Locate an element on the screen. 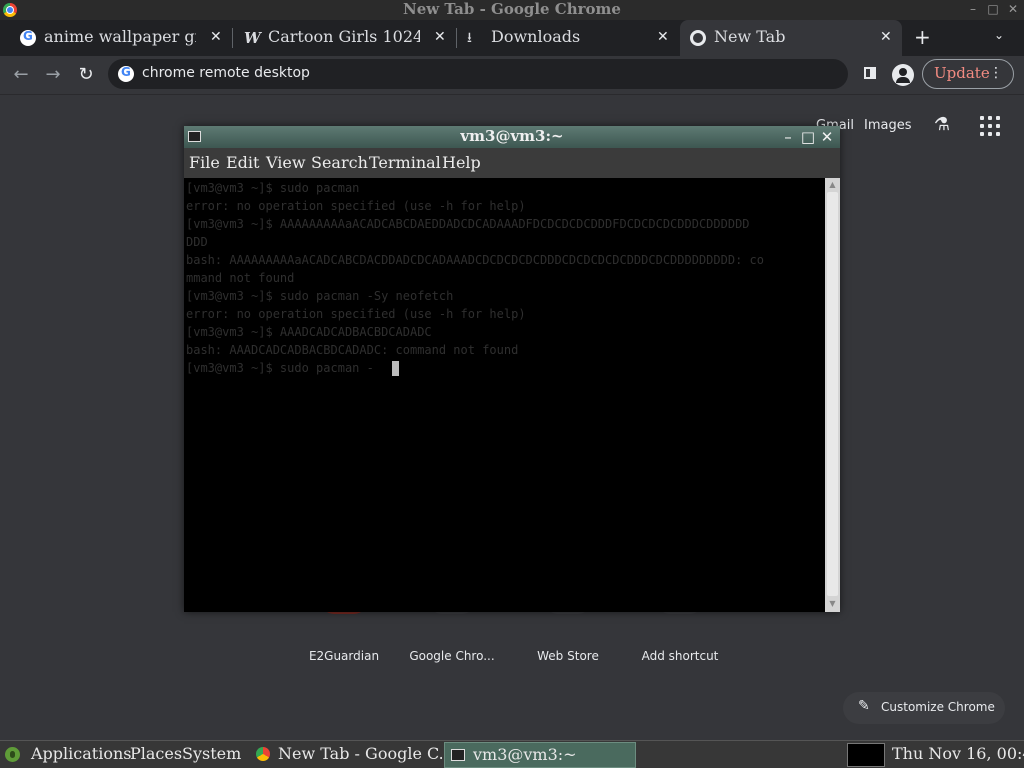 The width and height of the screenshot is (1024, 768). tab-downloads: ⭳ Downloads ✕ is located at coordinates (563, 38).